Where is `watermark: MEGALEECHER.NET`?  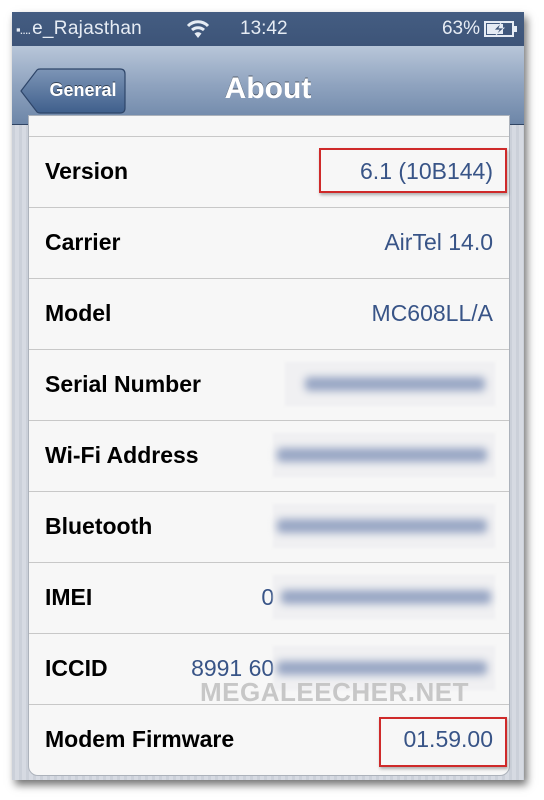
watermark: MEGALEECHER.NET is located at coordinates (334, 692).